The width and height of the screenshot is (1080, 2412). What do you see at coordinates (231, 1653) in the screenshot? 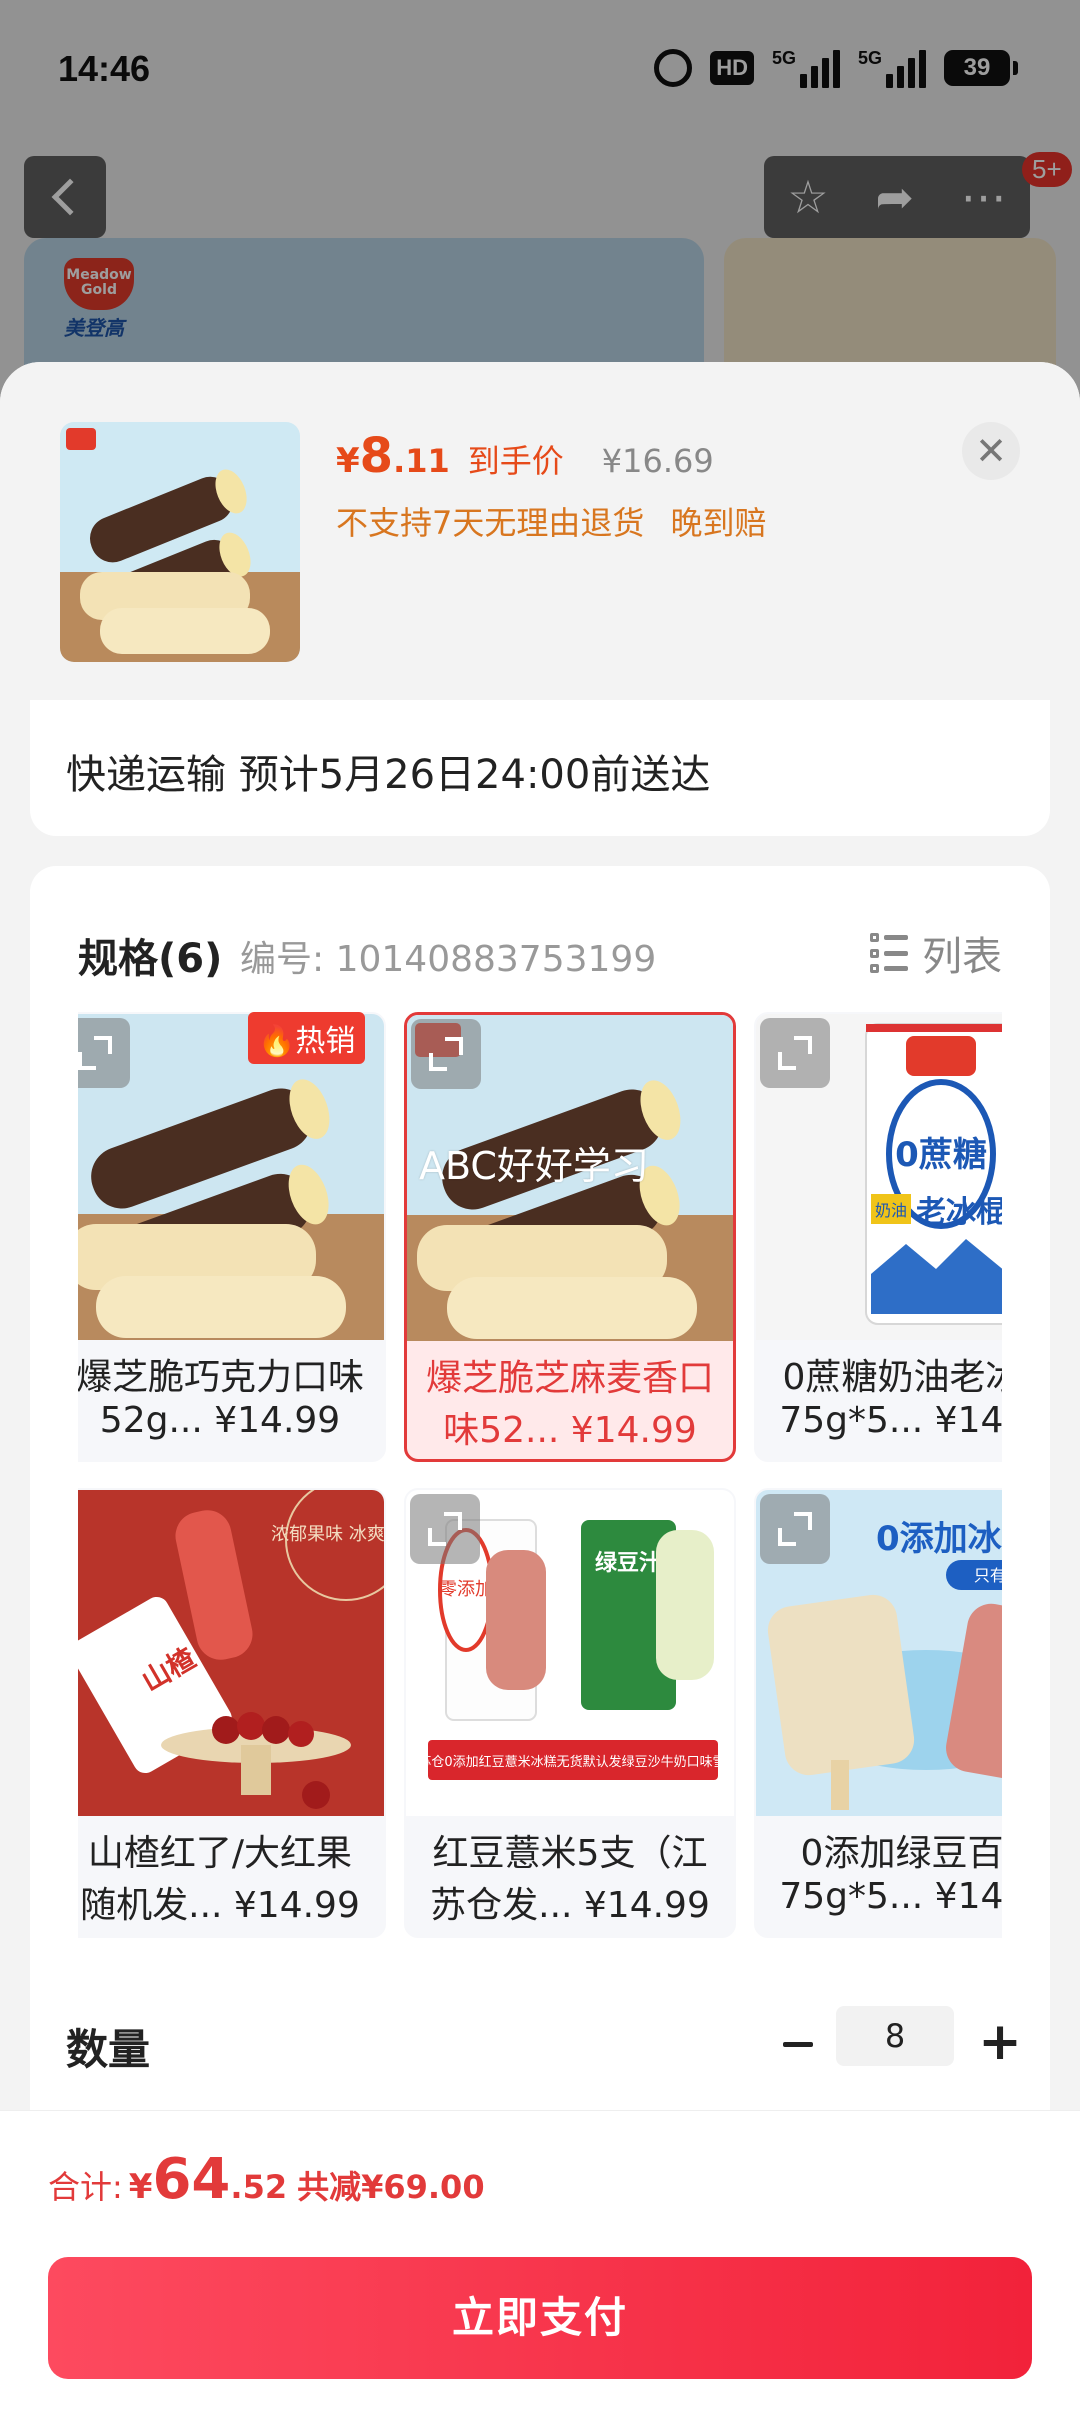
I see `spec-option-image: 浓郁果味 冰爽一夏 山楂` at bounding box center [231, 1653].